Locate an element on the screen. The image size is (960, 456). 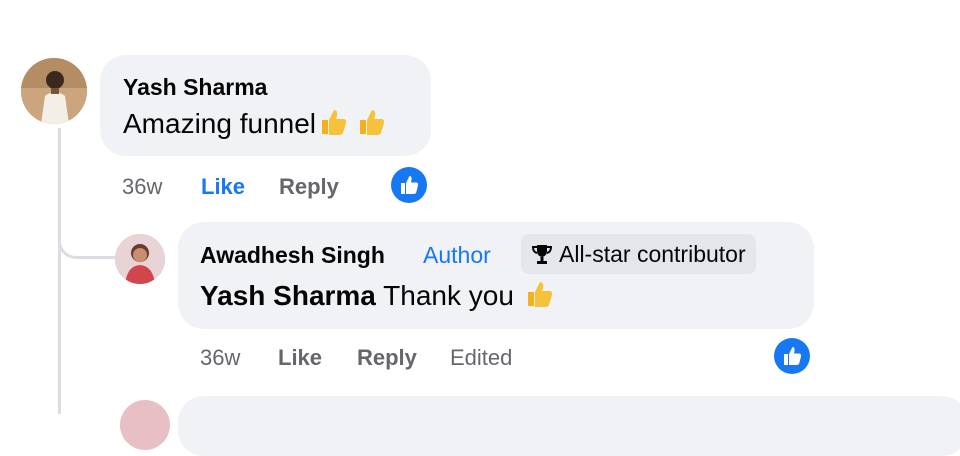
commenter-avatar is located at coordinates (54, 91).